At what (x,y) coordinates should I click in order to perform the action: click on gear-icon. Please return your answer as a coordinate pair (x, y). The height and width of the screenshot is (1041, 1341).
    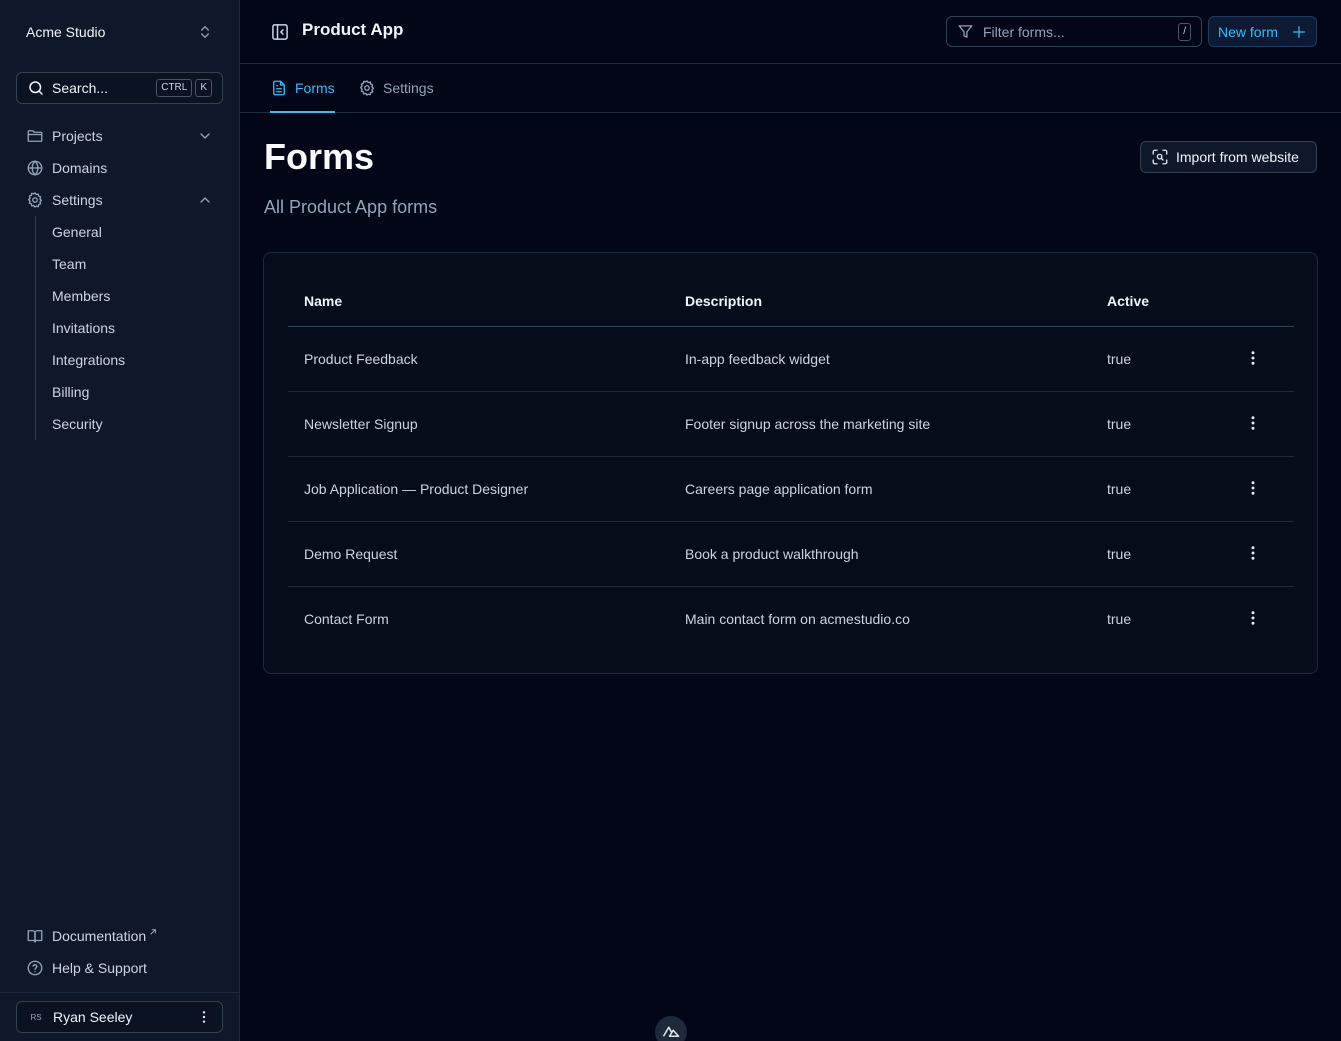
    Looking at the image, I should click on (35, 200).